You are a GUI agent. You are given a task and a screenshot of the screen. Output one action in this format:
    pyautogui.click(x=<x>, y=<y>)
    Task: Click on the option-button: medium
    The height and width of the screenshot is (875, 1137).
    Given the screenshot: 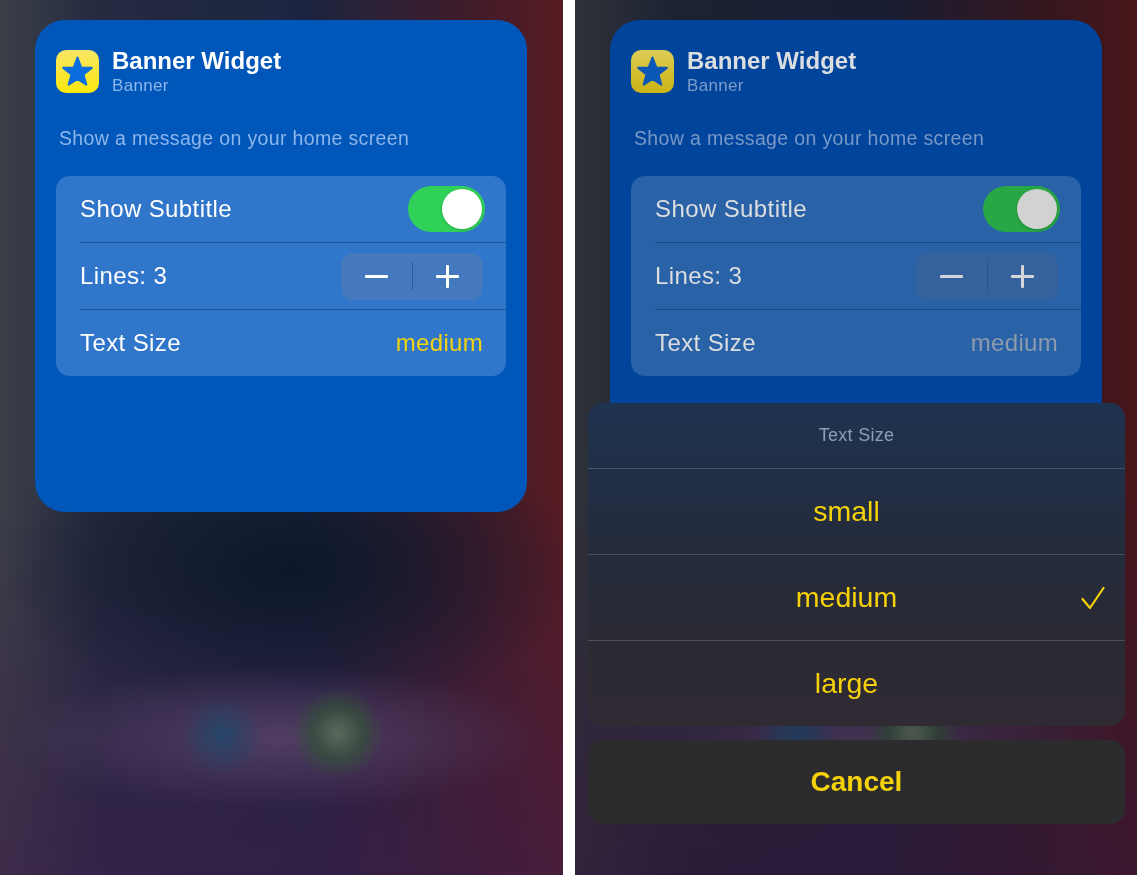 What is the action you would take?
    pyautogui.click(x=856, y=597)
    